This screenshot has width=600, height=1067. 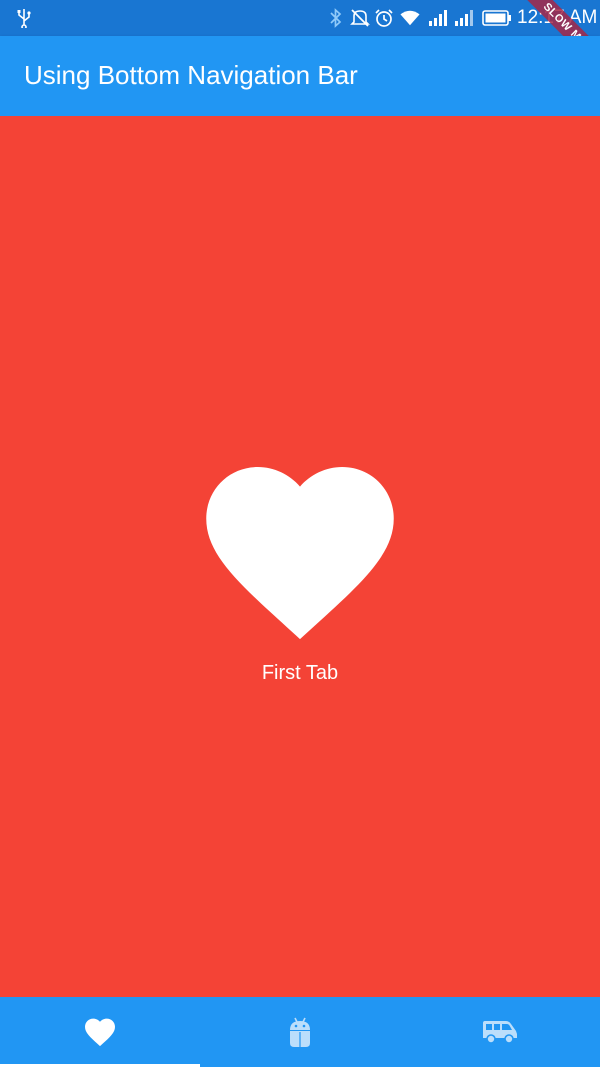 I want to click on nav-item-heart, so click(x=100, y=1032).